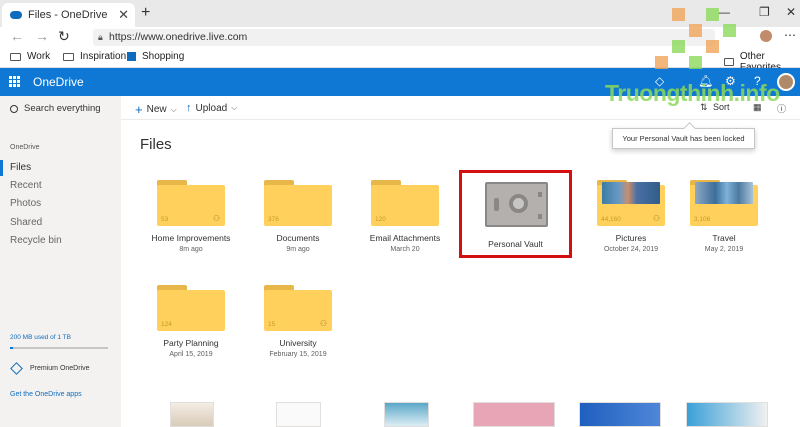  I want to click on favorite-label: Shopping, so click(163, 56).